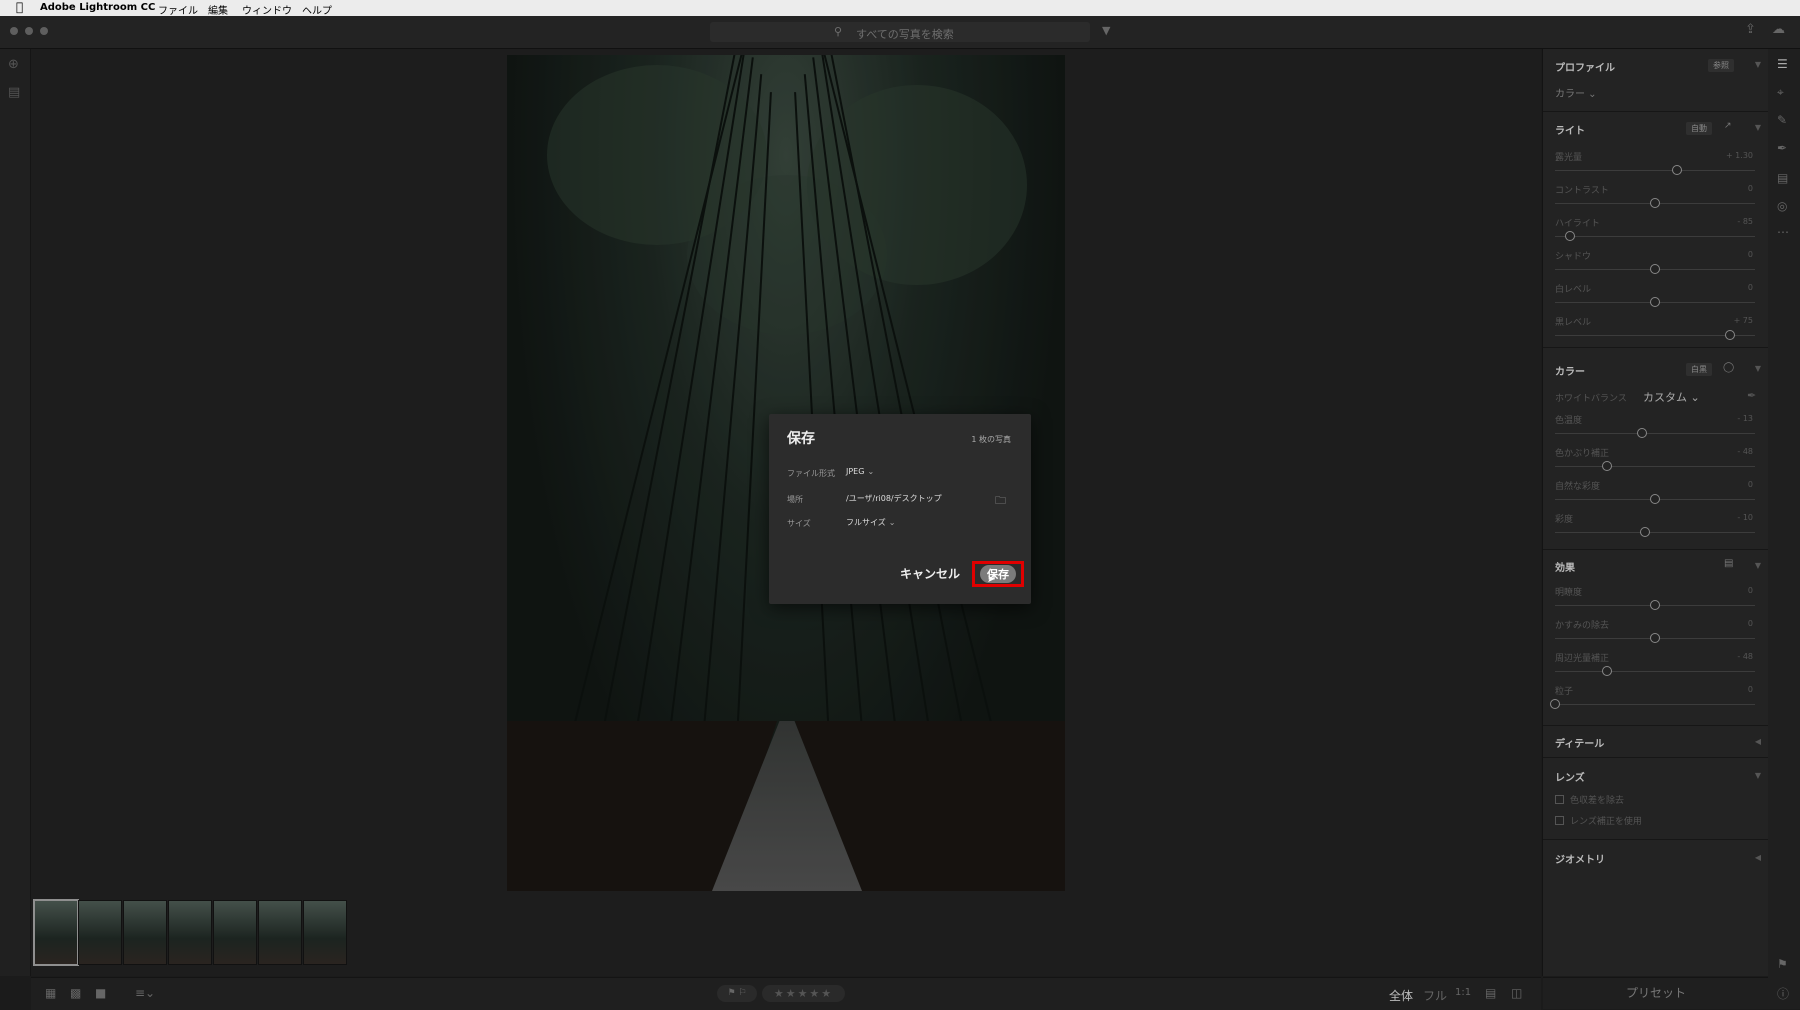  Describe the element at coordinates (218, 9) in the screenshot. I see `menu-edit: 編集` at that location.